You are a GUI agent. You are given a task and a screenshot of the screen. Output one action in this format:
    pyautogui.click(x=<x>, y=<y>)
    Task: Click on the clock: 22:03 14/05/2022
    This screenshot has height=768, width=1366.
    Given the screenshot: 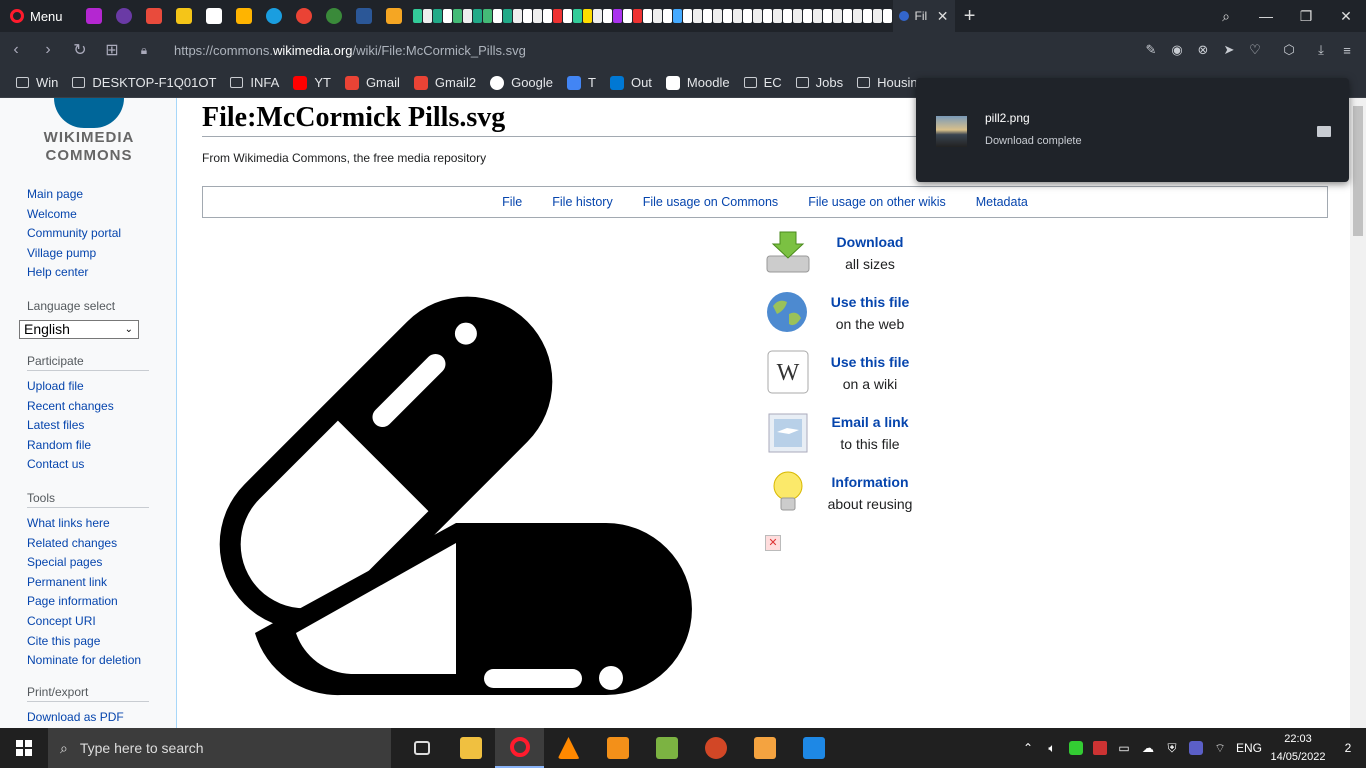 What is the action you would take?
    pyautogui.click(x=1298, y=748)
    